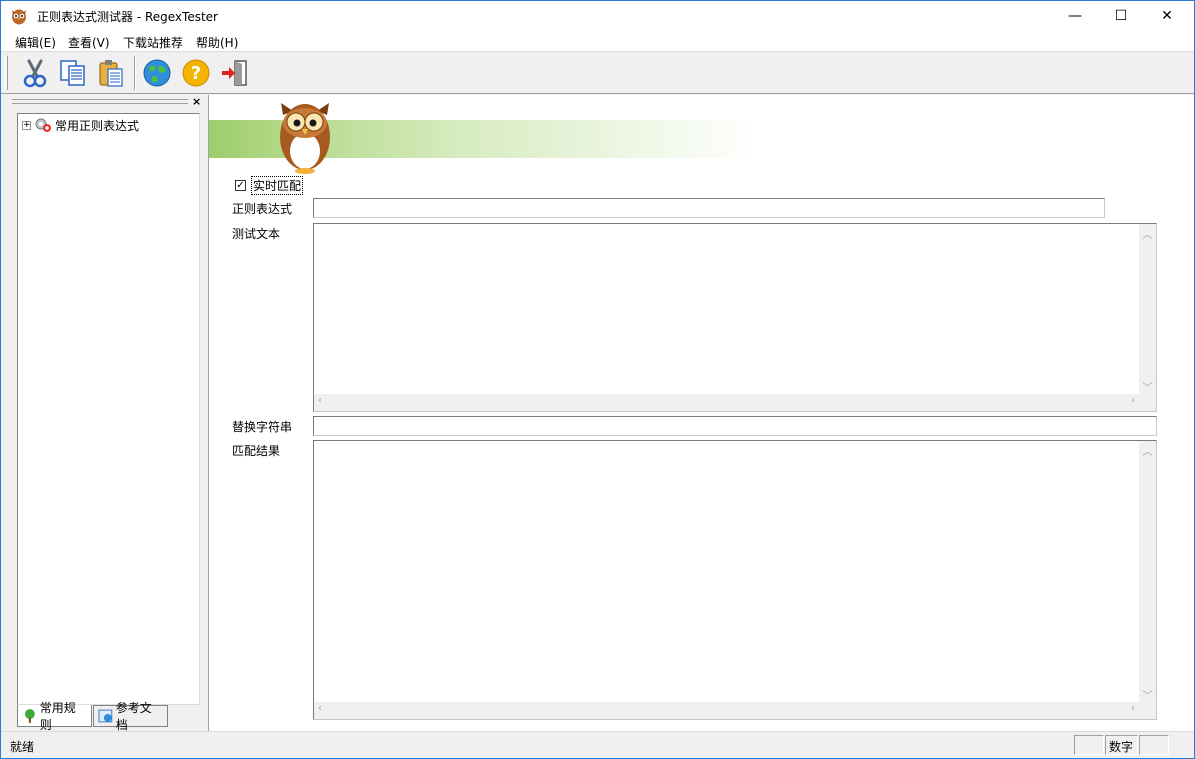 The width and height of the screenshot is (1195, 759). What do you see at coordinates (133, 716) in the screenshot?
I see `tab-label: 参考文档` at bounding box center [133, 716].